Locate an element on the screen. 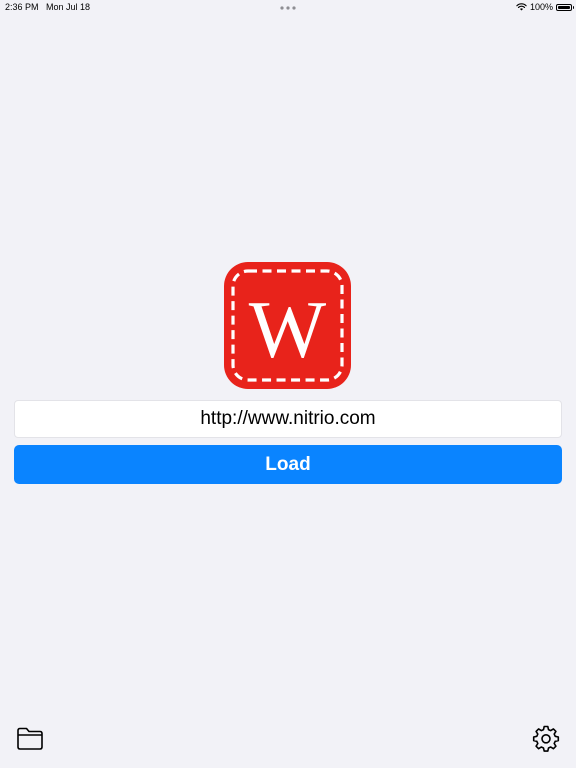 The width and height of the screenshot is (576, 768). status-time: 2:36 PM is located at coordinates (22, 7).